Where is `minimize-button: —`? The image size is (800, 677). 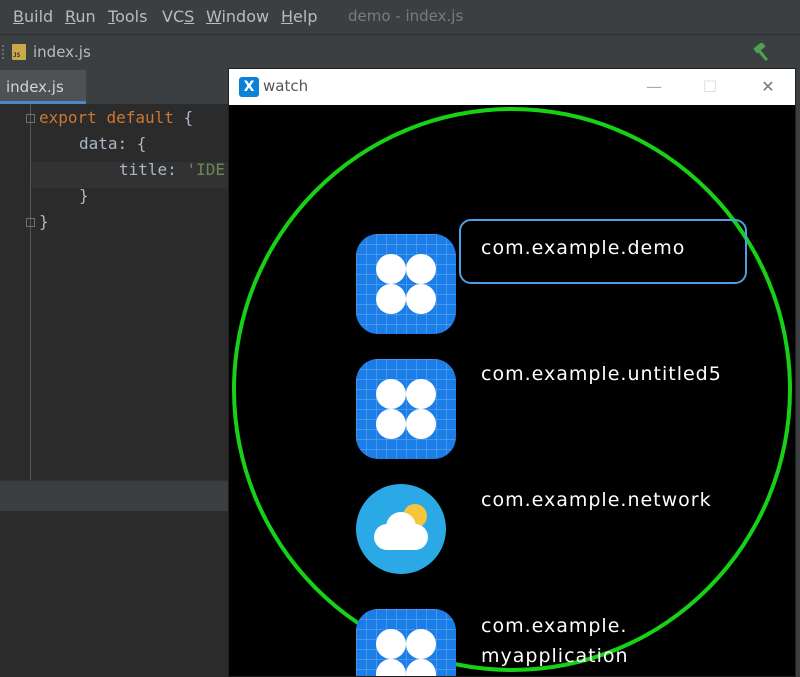
minimize-button: — is located at coordinates (654, 87).